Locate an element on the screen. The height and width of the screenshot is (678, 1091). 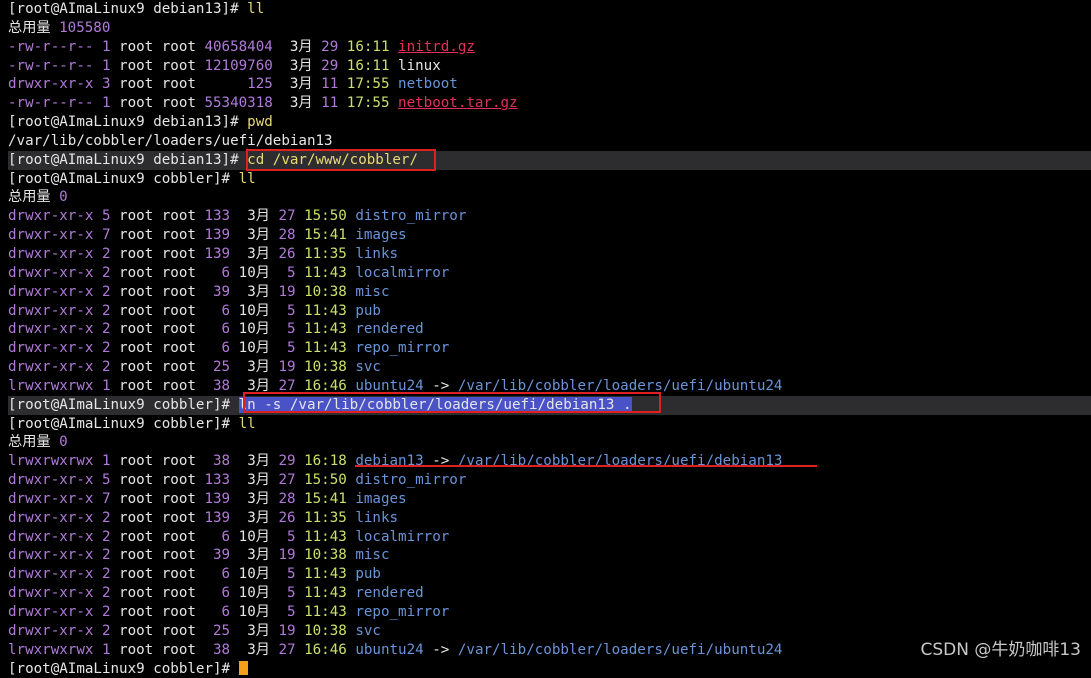
day: 29 is located at coordinates (325, 65).